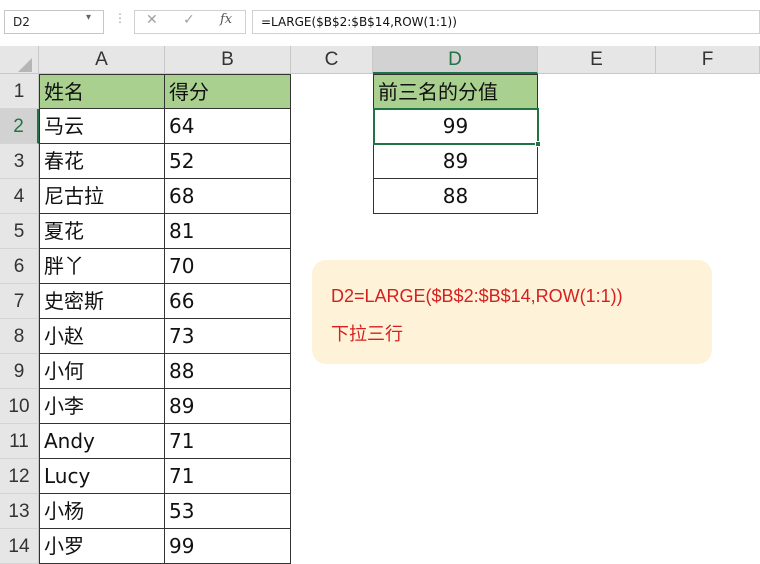  Describe the element at coordinates (228, 196) in the screenshot. I see `cell-b4: 68` at that location.